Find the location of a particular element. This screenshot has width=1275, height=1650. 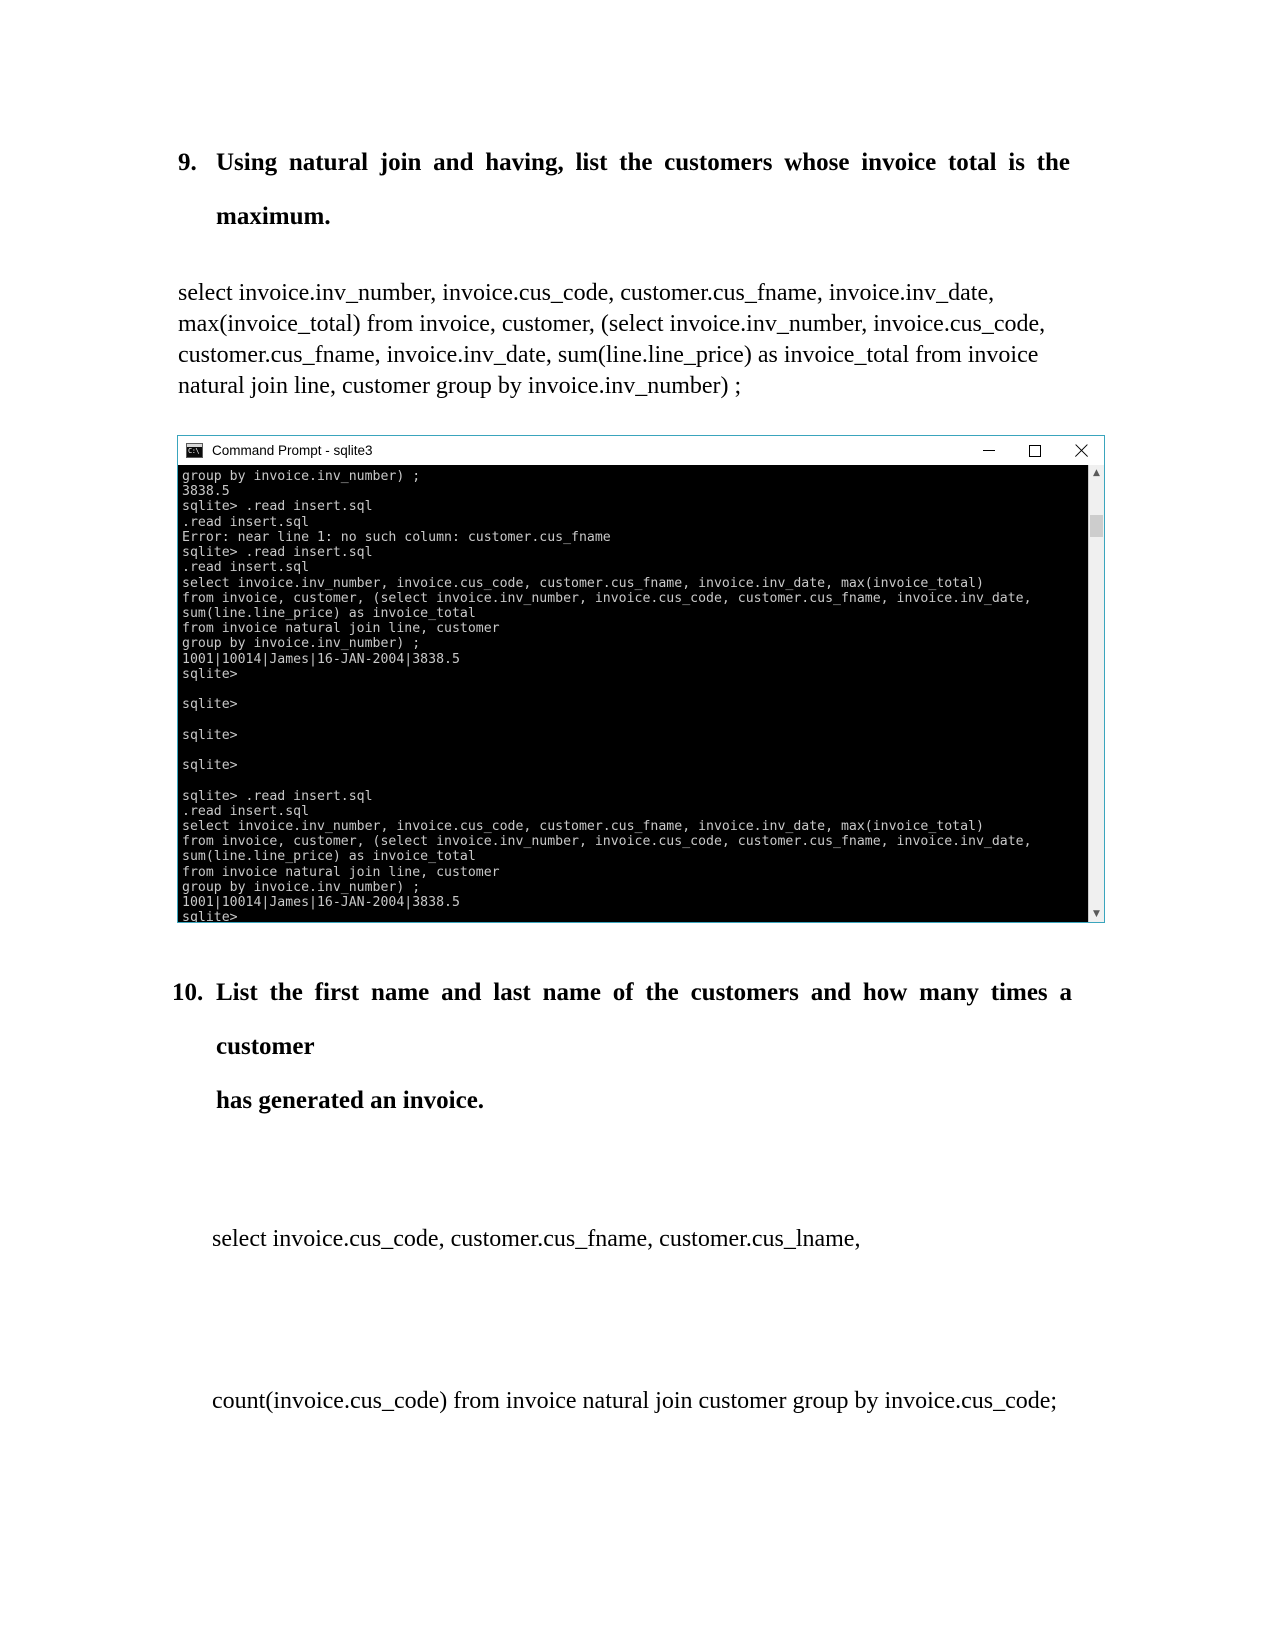

maximize-icon is located at coordinates (1035, 450).